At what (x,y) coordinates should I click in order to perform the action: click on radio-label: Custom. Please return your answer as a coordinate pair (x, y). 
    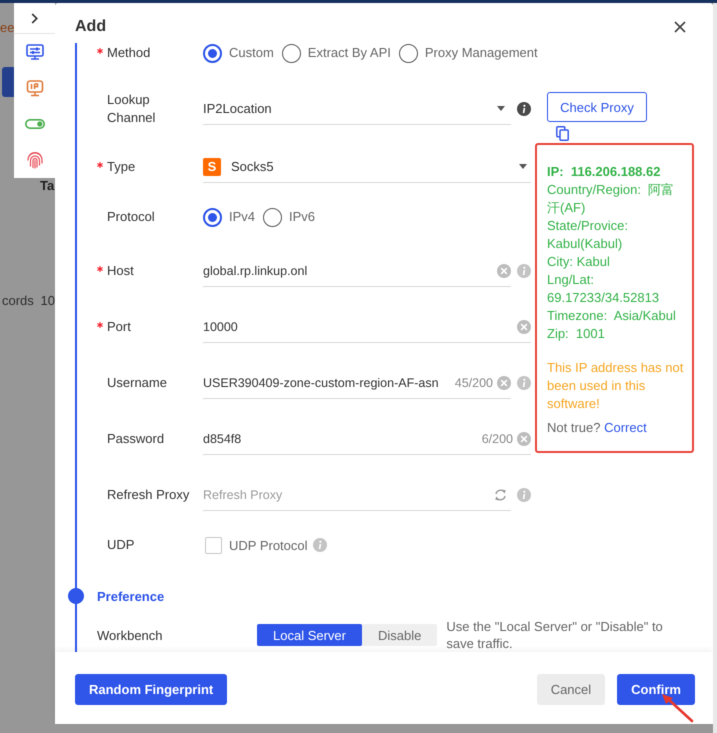
    Looking at the image, I should click on (251, 53).